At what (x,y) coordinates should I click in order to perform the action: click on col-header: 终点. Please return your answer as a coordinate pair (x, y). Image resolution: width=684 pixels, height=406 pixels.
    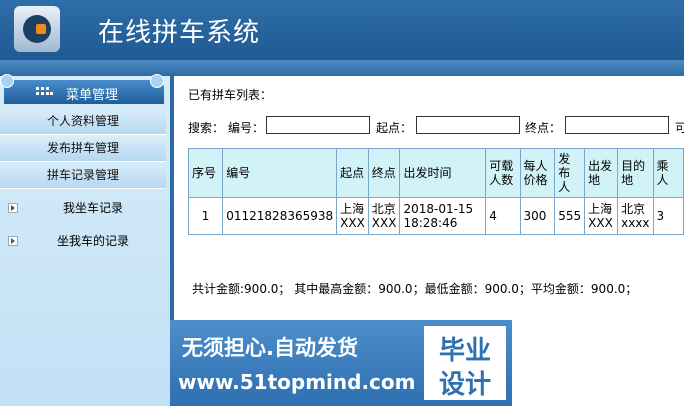
    Looking at the image, I should click on (384, 173).